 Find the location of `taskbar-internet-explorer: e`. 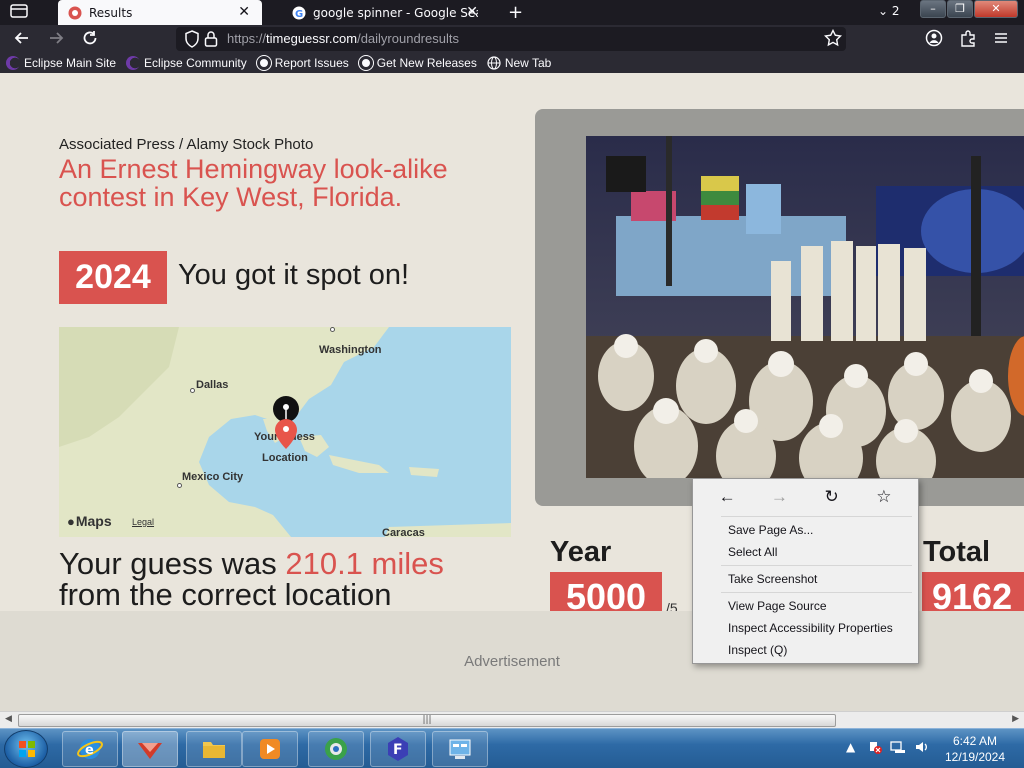

taskbar-internet-explorer: e is located at coordinates (90, 749).